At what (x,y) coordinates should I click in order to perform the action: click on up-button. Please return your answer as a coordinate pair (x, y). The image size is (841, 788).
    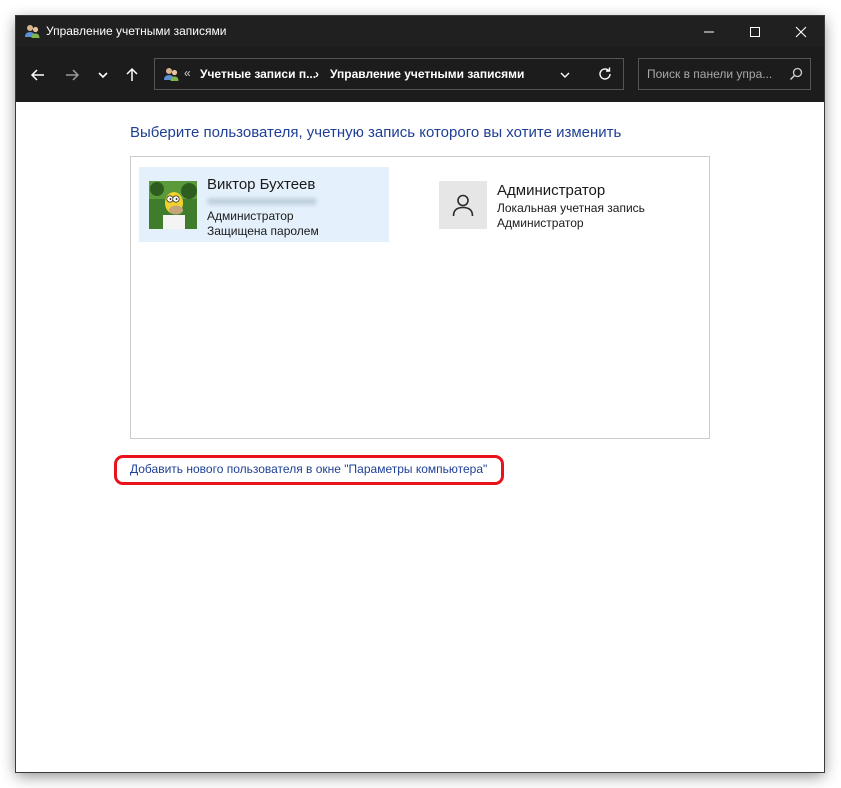
    Looking at the image, I should click on (132, 75).